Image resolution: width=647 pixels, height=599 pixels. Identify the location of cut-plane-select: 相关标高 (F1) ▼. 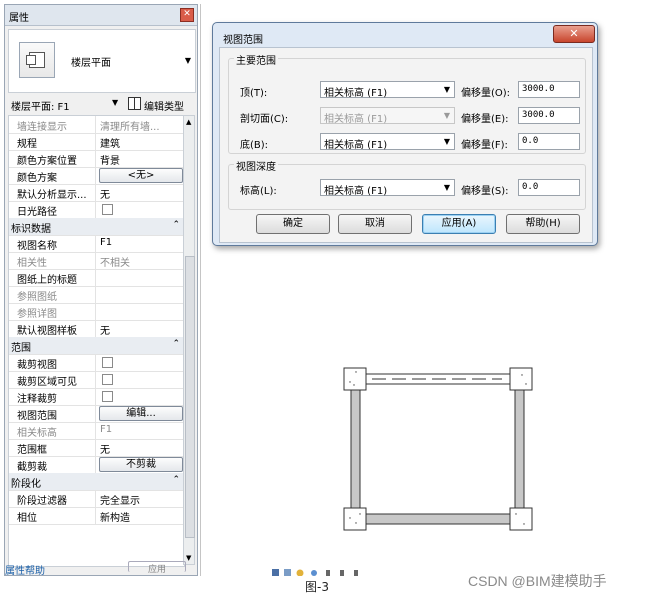
(387, 116).